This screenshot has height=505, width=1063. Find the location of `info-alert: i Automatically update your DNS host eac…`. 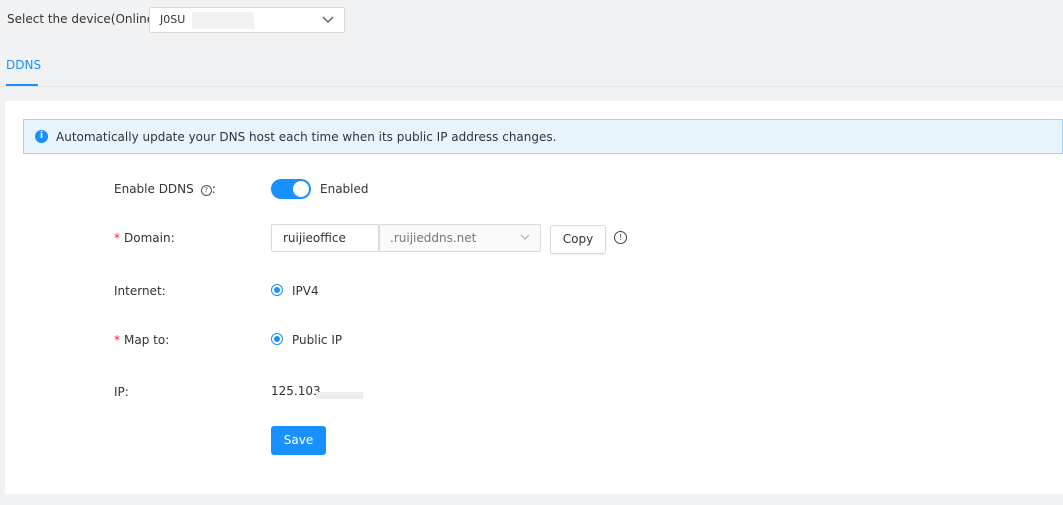

info-alert: i Automatically update your DNS host eac… is located at coordinates (543, 136).